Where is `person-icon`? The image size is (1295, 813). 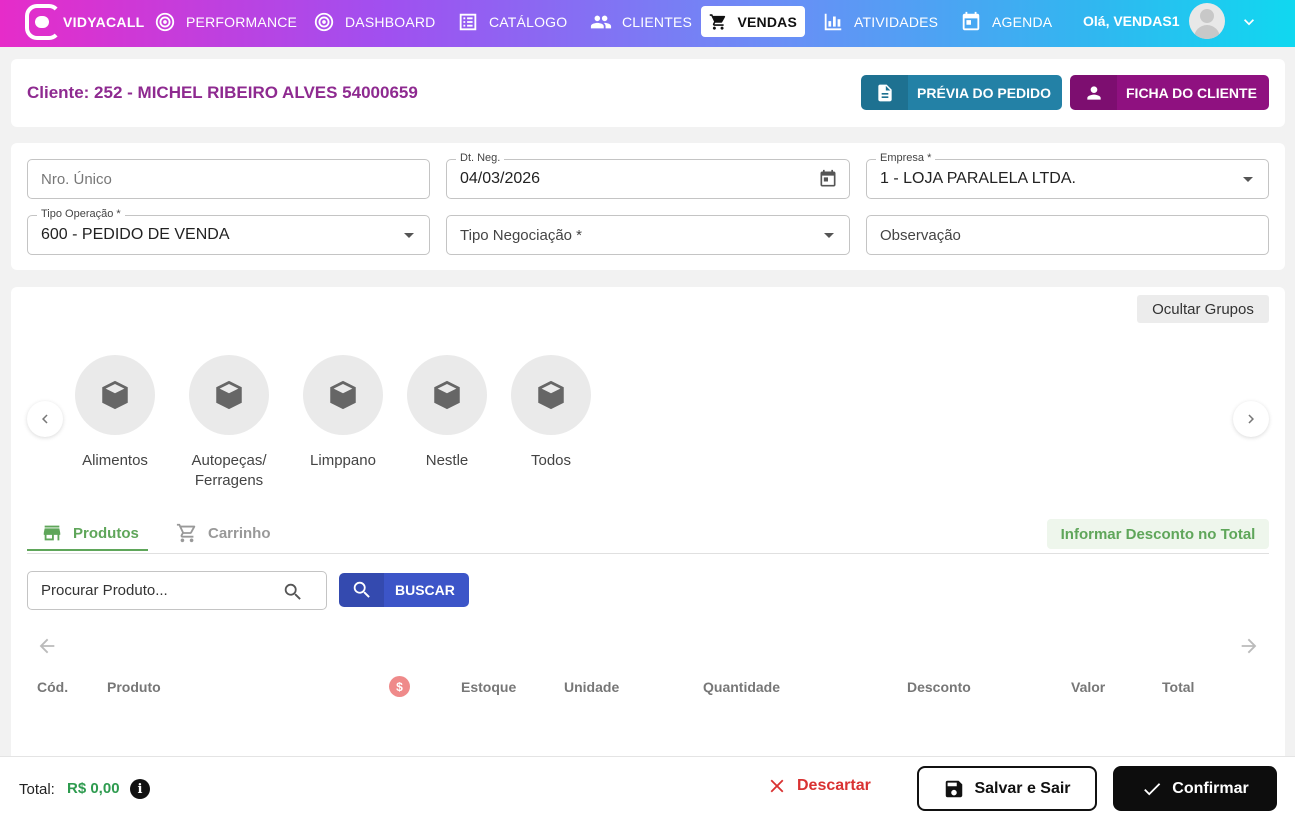 person-icon is located at coordinates (1093, 92).